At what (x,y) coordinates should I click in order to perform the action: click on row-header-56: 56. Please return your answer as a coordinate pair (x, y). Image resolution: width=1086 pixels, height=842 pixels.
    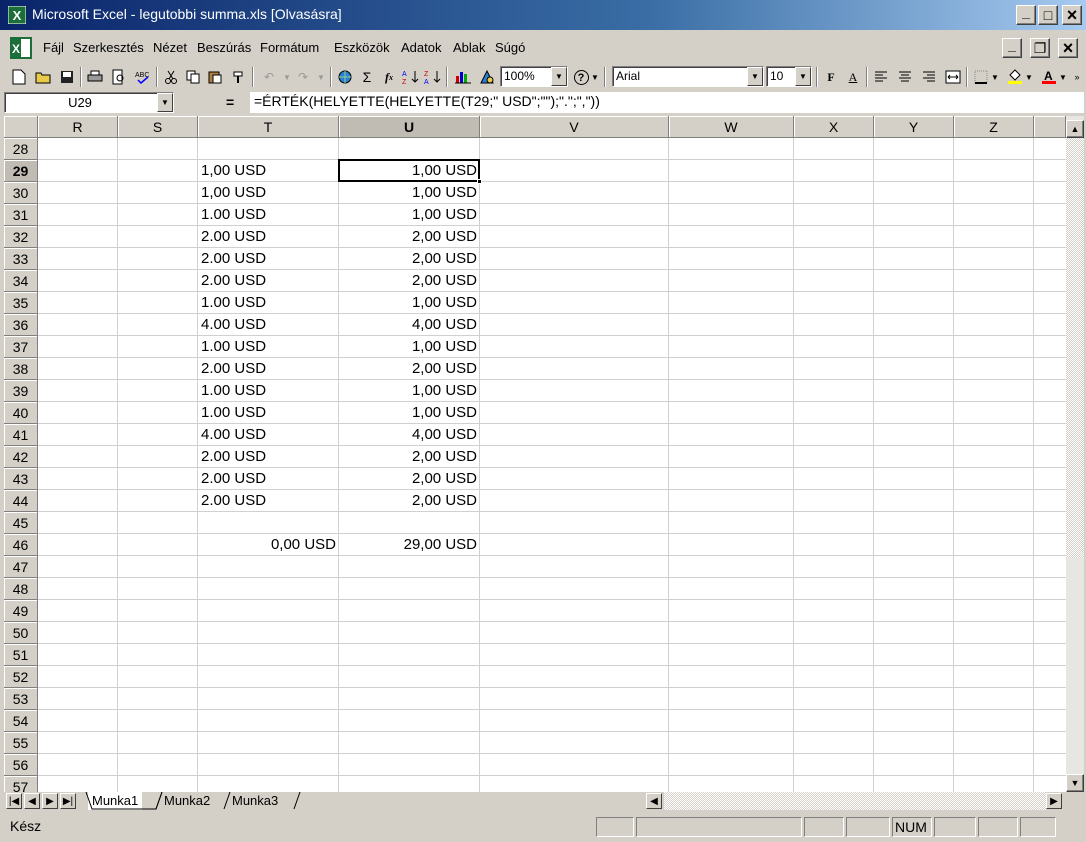
    Looking at the image, I should click on (21, 765).